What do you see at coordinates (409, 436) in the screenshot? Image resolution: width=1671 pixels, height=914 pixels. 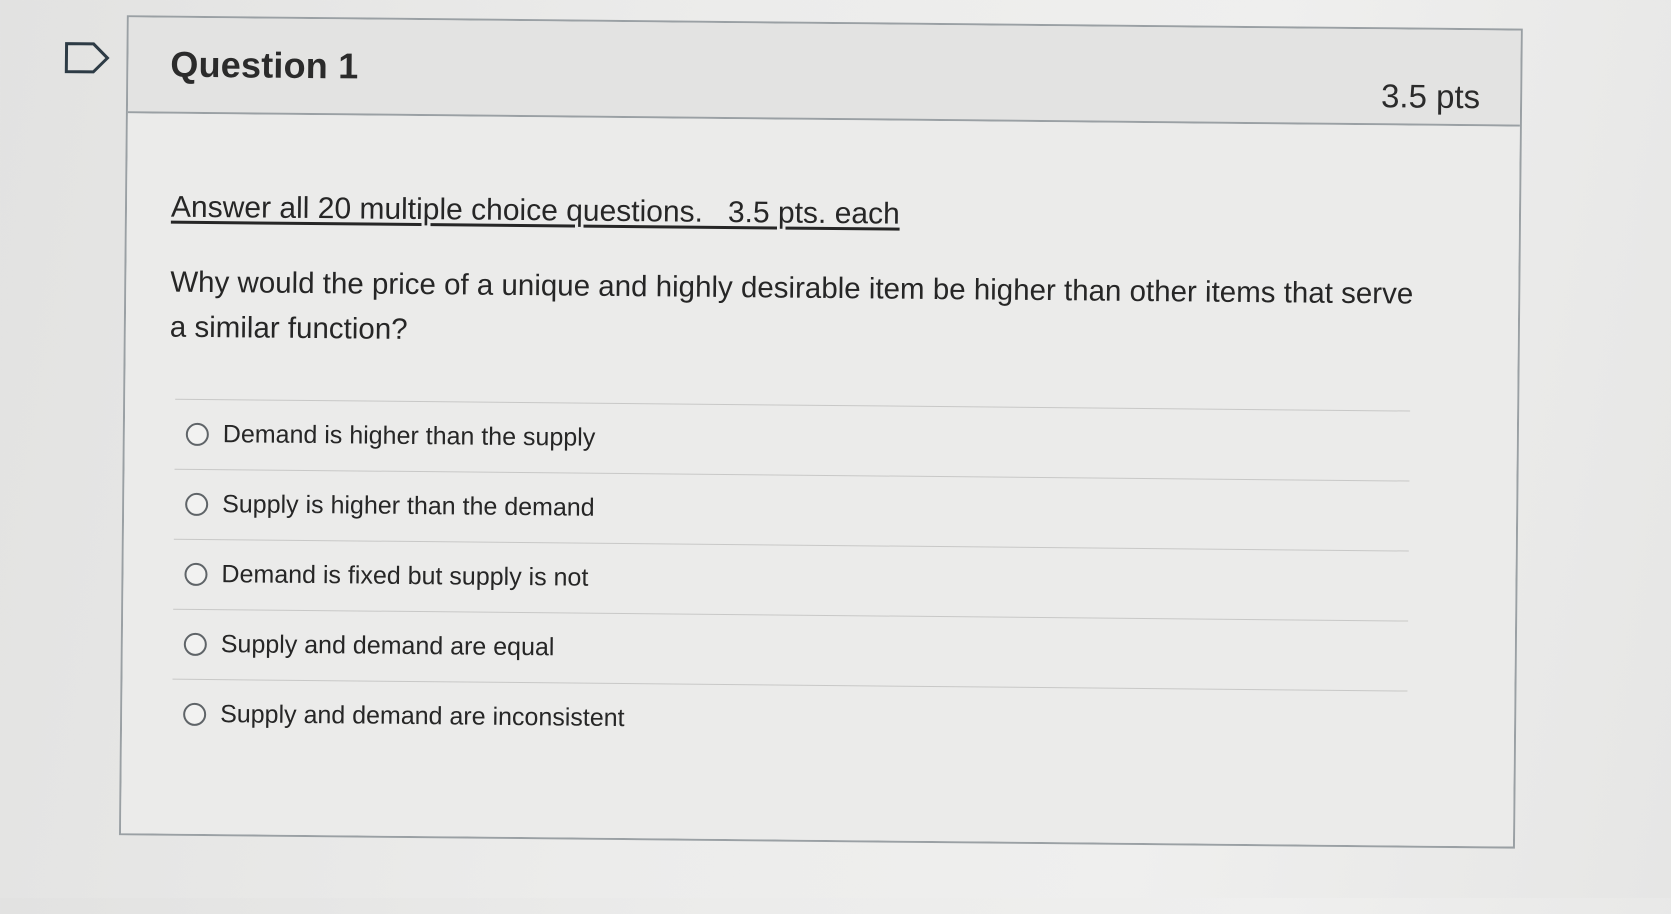 I see `answer-label: Demand is higher than the supply` at bounding box center [409, 436].